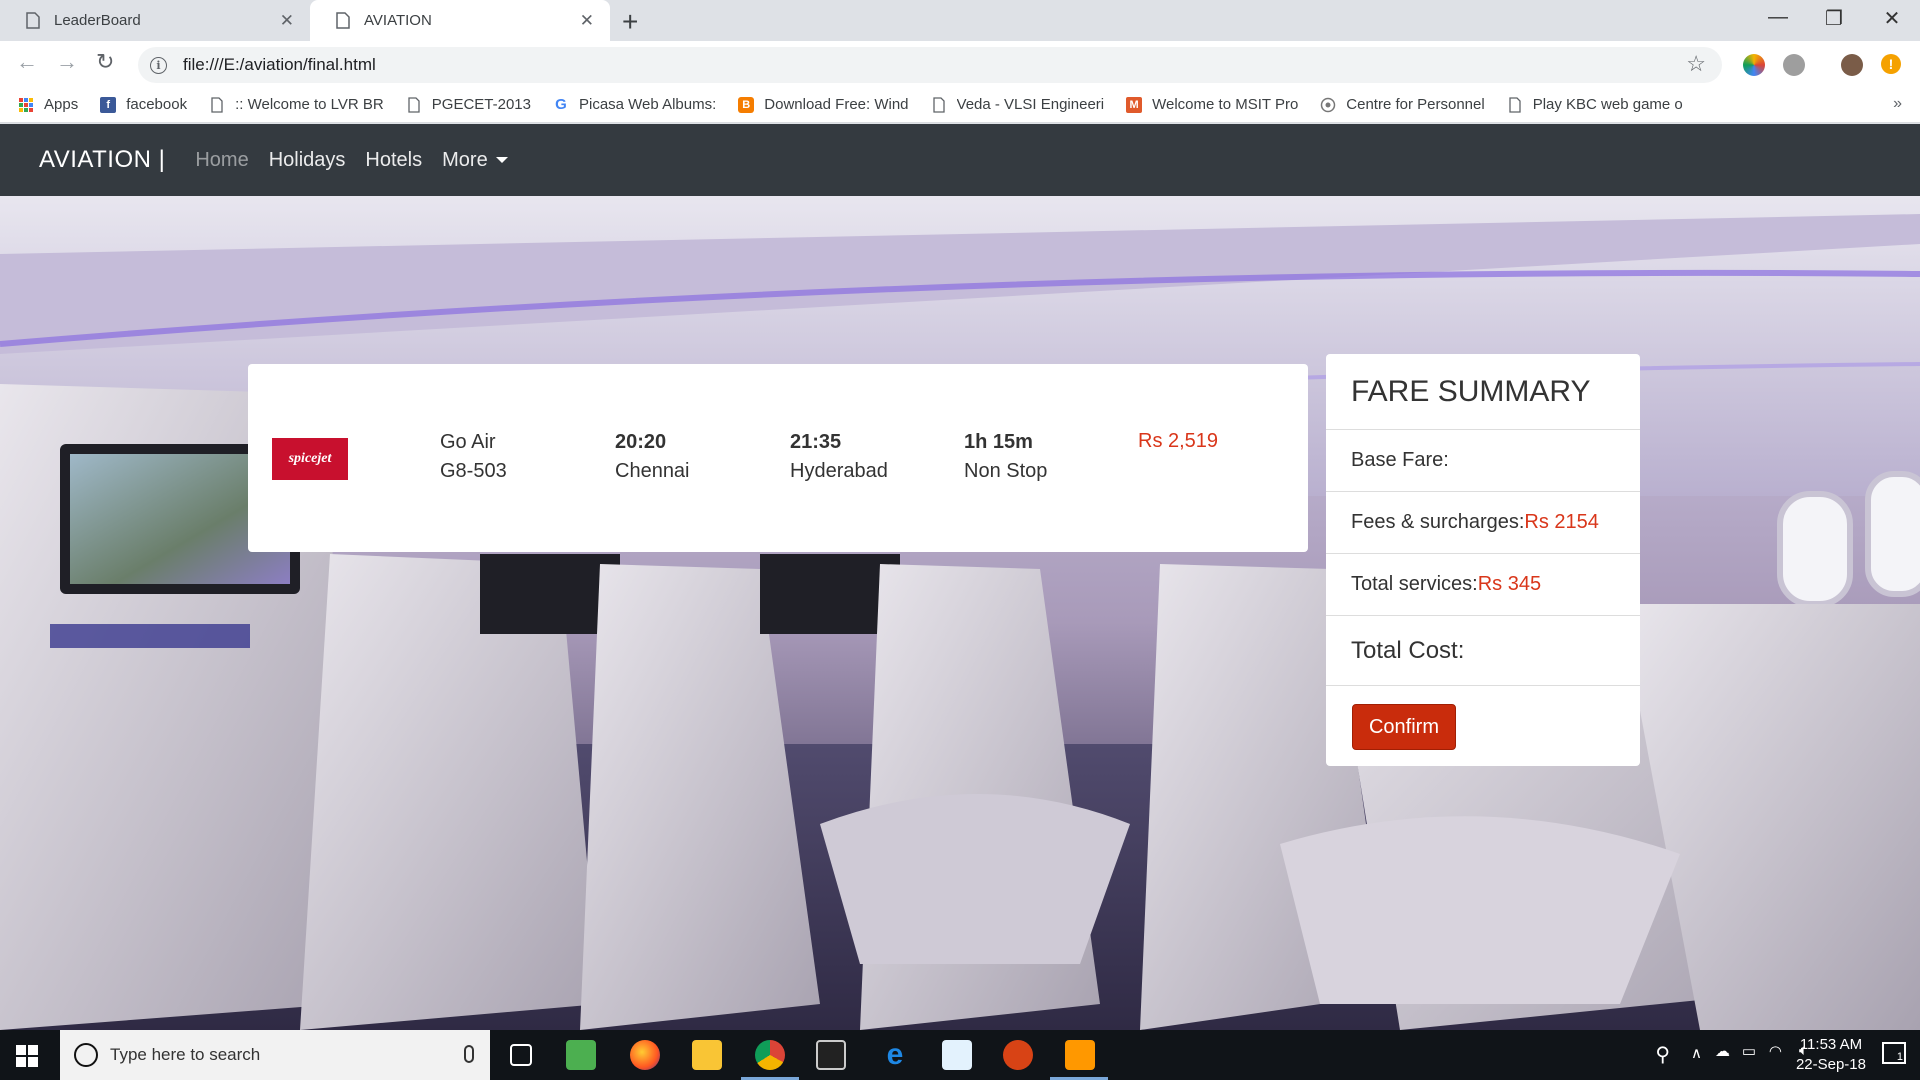 The width and height of the screenshot is (1920, 1080). What do you see at coordinates (581, 1055) in the screenshot?
I see `photos-app-icon` at bounding box center [581, 1055].